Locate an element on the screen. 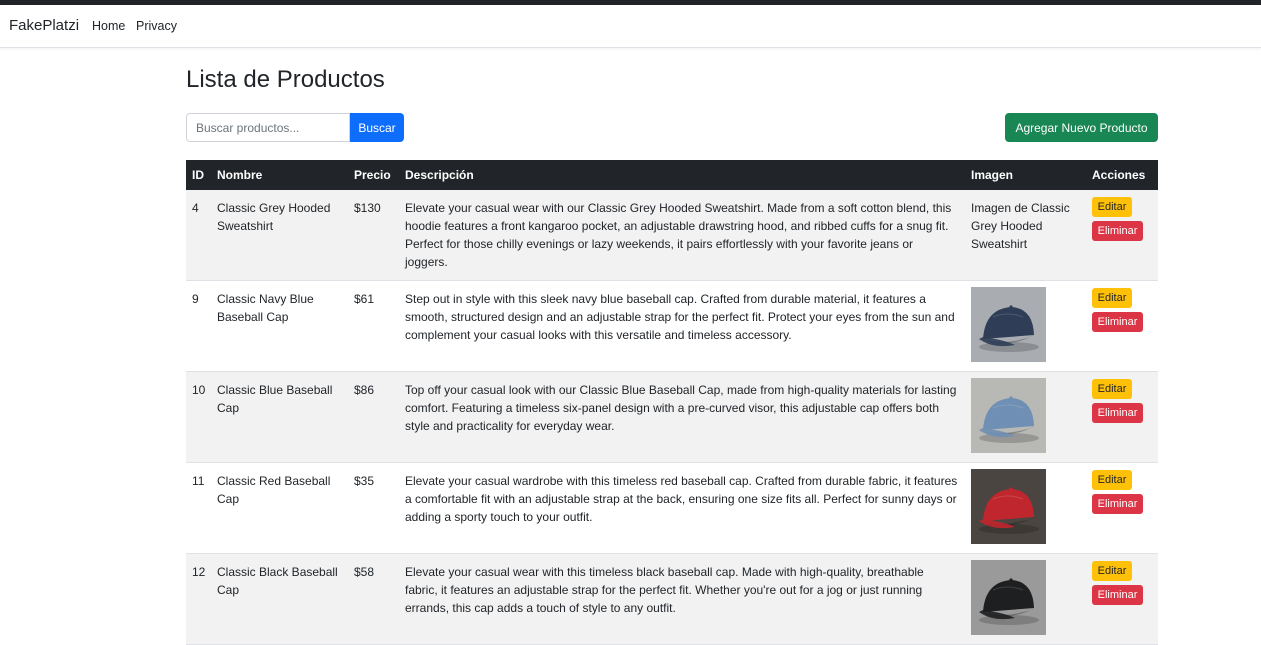 The width and height of the screenshot is (1261, 645). page-title: Lista de Productos is located at coordinates (285, 79).